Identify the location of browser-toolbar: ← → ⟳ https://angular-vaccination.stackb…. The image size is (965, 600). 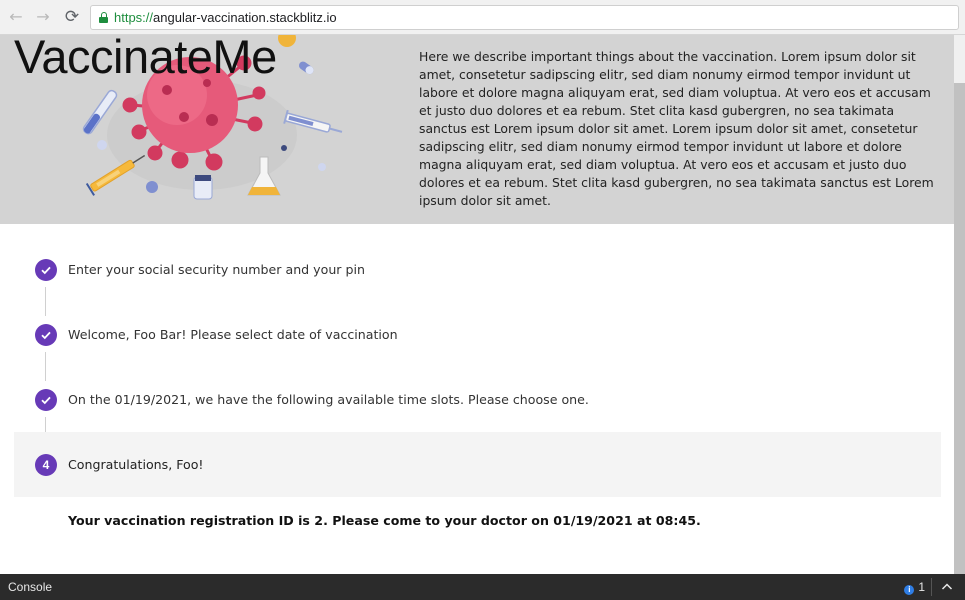
(482, 17).